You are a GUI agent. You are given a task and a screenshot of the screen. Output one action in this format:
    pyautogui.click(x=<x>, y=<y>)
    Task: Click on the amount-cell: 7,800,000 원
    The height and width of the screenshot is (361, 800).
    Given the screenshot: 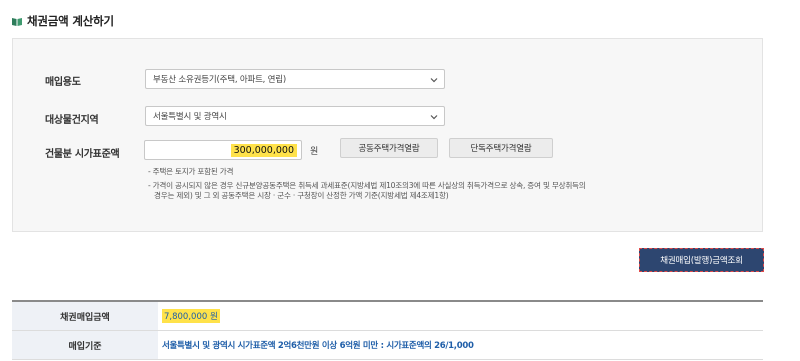 What is the action you would take?
    pyautogui.click(x=191, y=316)
    